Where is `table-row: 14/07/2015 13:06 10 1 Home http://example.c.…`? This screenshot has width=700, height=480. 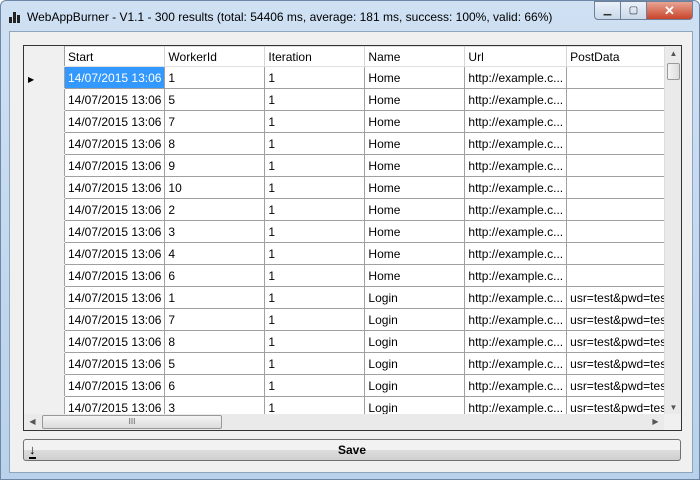 table-row: 14/07/2015 13:06 10 1 Home http://example.c.… is located at coordinates (349, 187).